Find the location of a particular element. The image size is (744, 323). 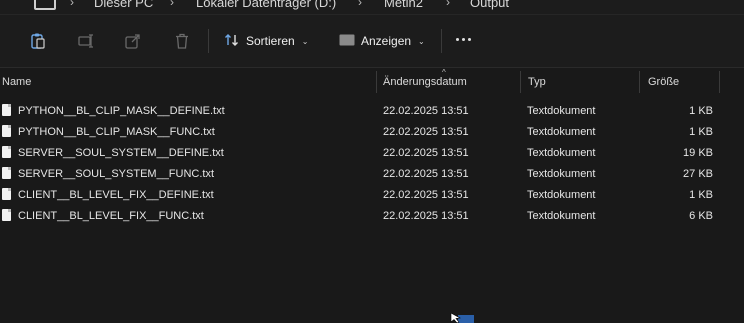

file-name: PYTHON__BL_CLIP_MASK__FUNC.txt is located at coordinates (116, 132).